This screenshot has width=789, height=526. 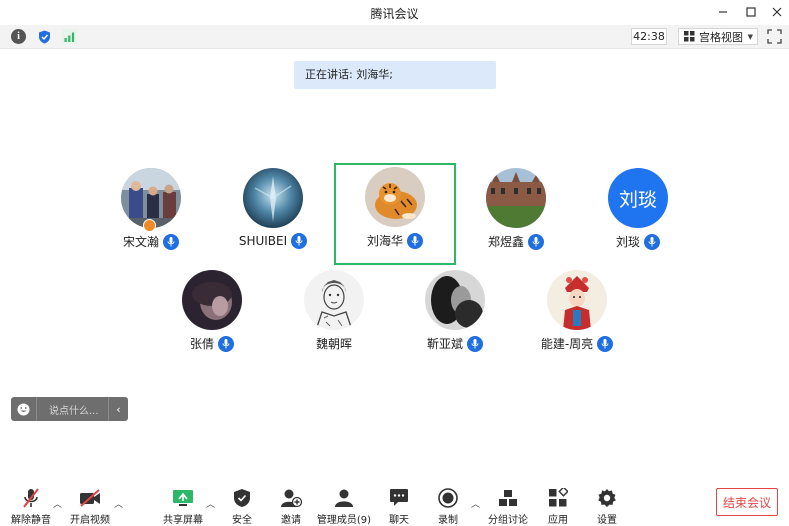 What do you see at coordinates (399, 520) in the screenshot?
I see `chat-label: 聊天` at bounding box center [399, 520].